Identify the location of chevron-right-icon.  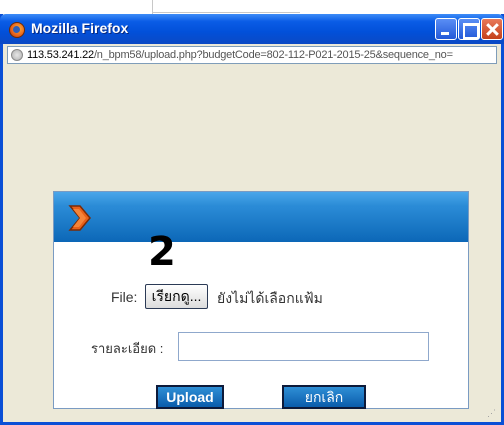
(79, 218).